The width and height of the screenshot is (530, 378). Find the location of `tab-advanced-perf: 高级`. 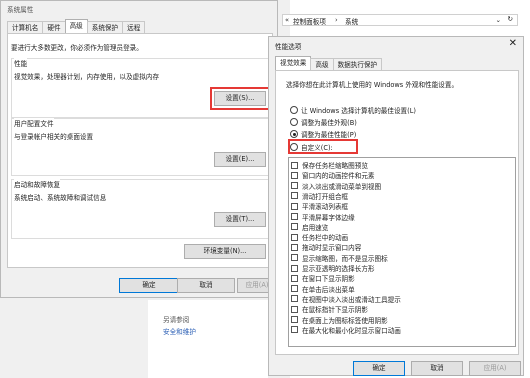

tab-advanced-perf: 高级 is located at coordinates (322, 64).